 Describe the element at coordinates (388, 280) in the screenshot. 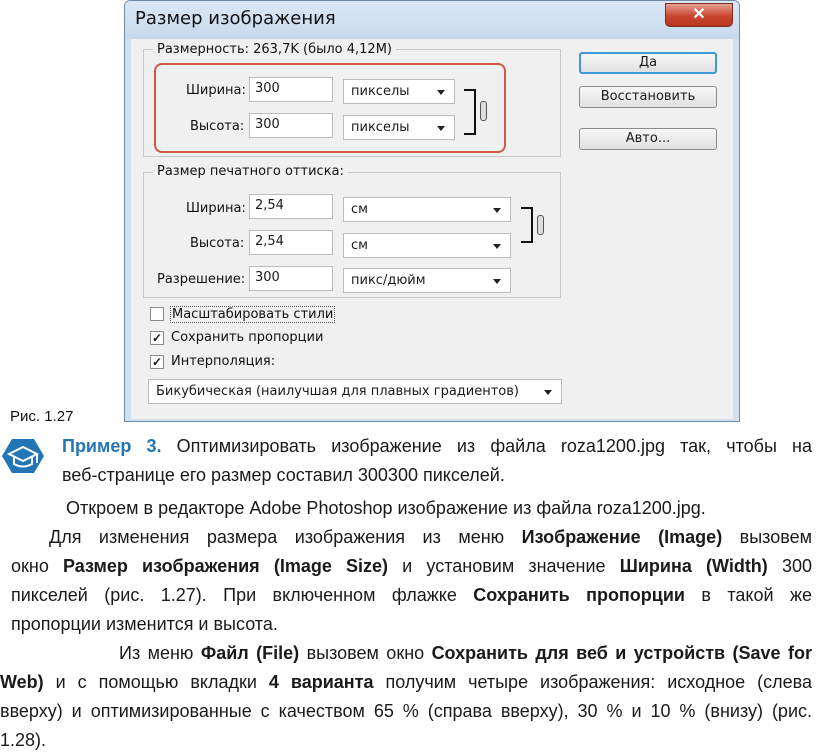

I see `resolution-unit: пикс/дюйм` at that location.